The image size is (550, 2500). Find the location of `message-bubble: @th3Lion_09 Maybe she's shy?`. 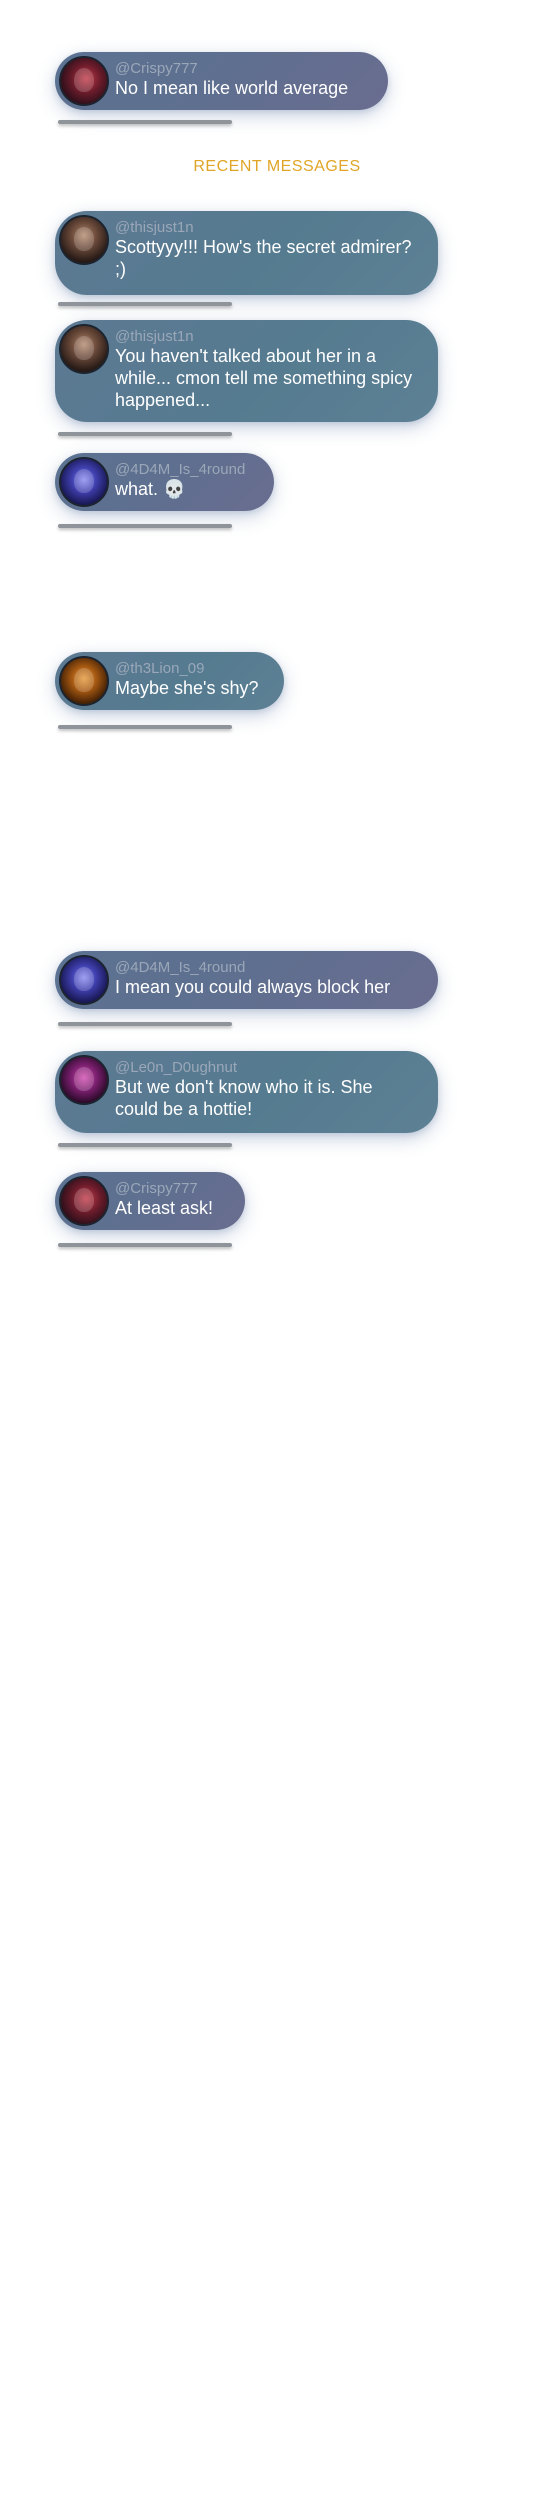

message-bubble: @th3Lion_09 Maybe she's shy? is located at coordinates (169, 681).